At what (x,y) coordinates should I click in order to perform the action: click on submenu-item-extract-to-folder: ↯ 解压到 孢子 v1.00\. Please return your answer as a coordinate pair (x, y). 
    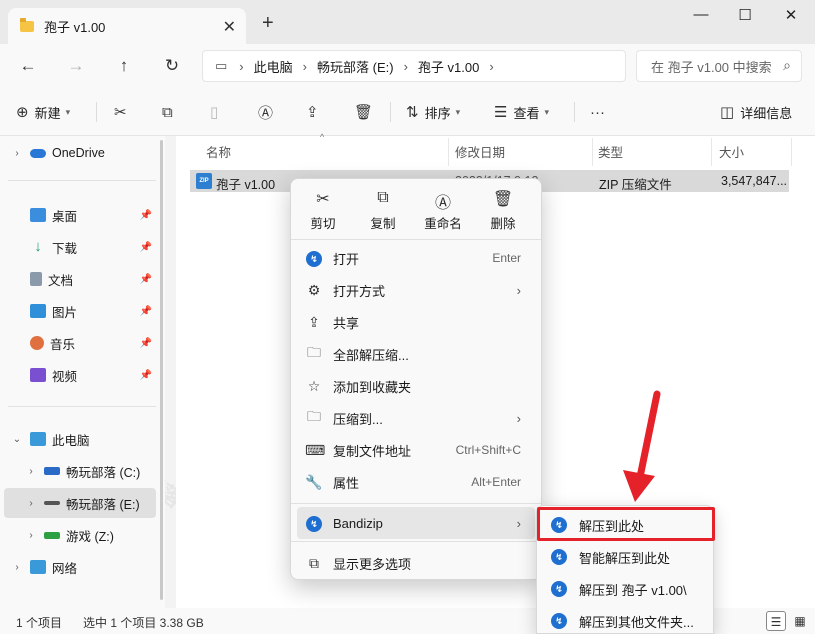
    Looking at the image, I should click on (626, 589).